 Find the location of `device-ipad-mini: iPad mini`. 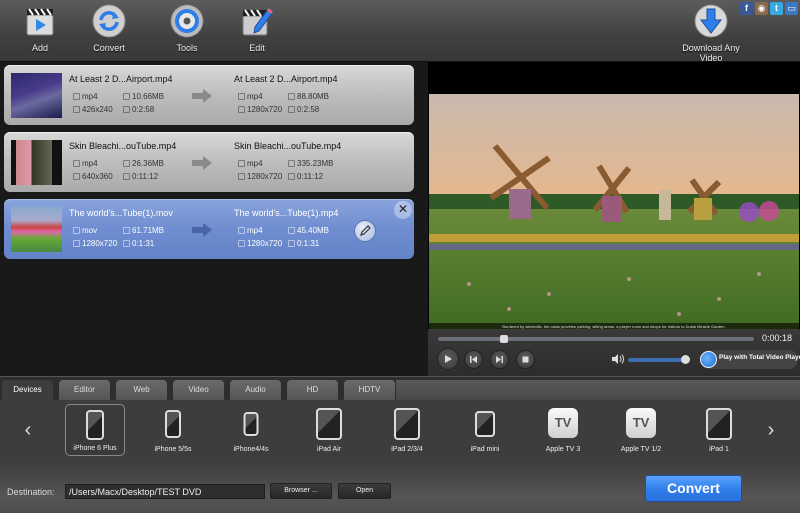

device-ipad-mini: iPad mini is located at coordinates (485, 430).